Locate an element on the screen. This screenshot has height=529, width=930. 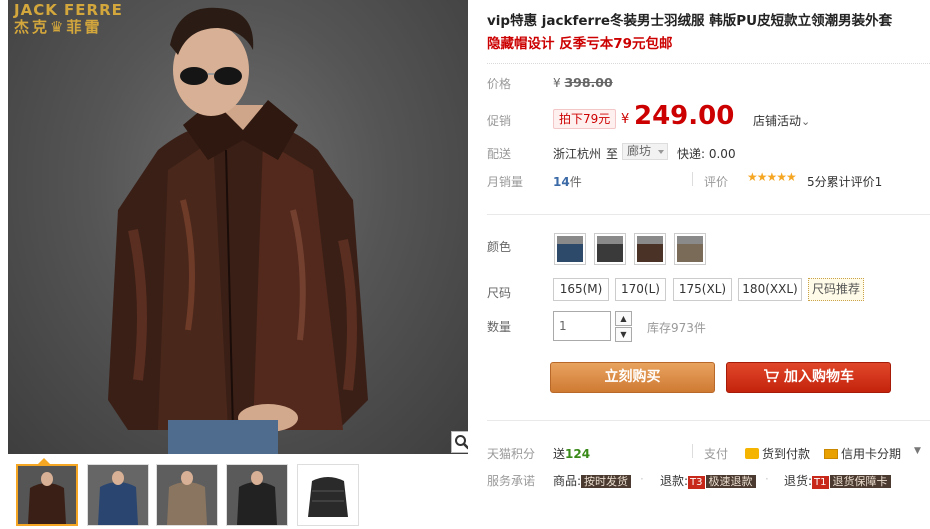
size-option: 170(L) is located at coordinates (640, 289).